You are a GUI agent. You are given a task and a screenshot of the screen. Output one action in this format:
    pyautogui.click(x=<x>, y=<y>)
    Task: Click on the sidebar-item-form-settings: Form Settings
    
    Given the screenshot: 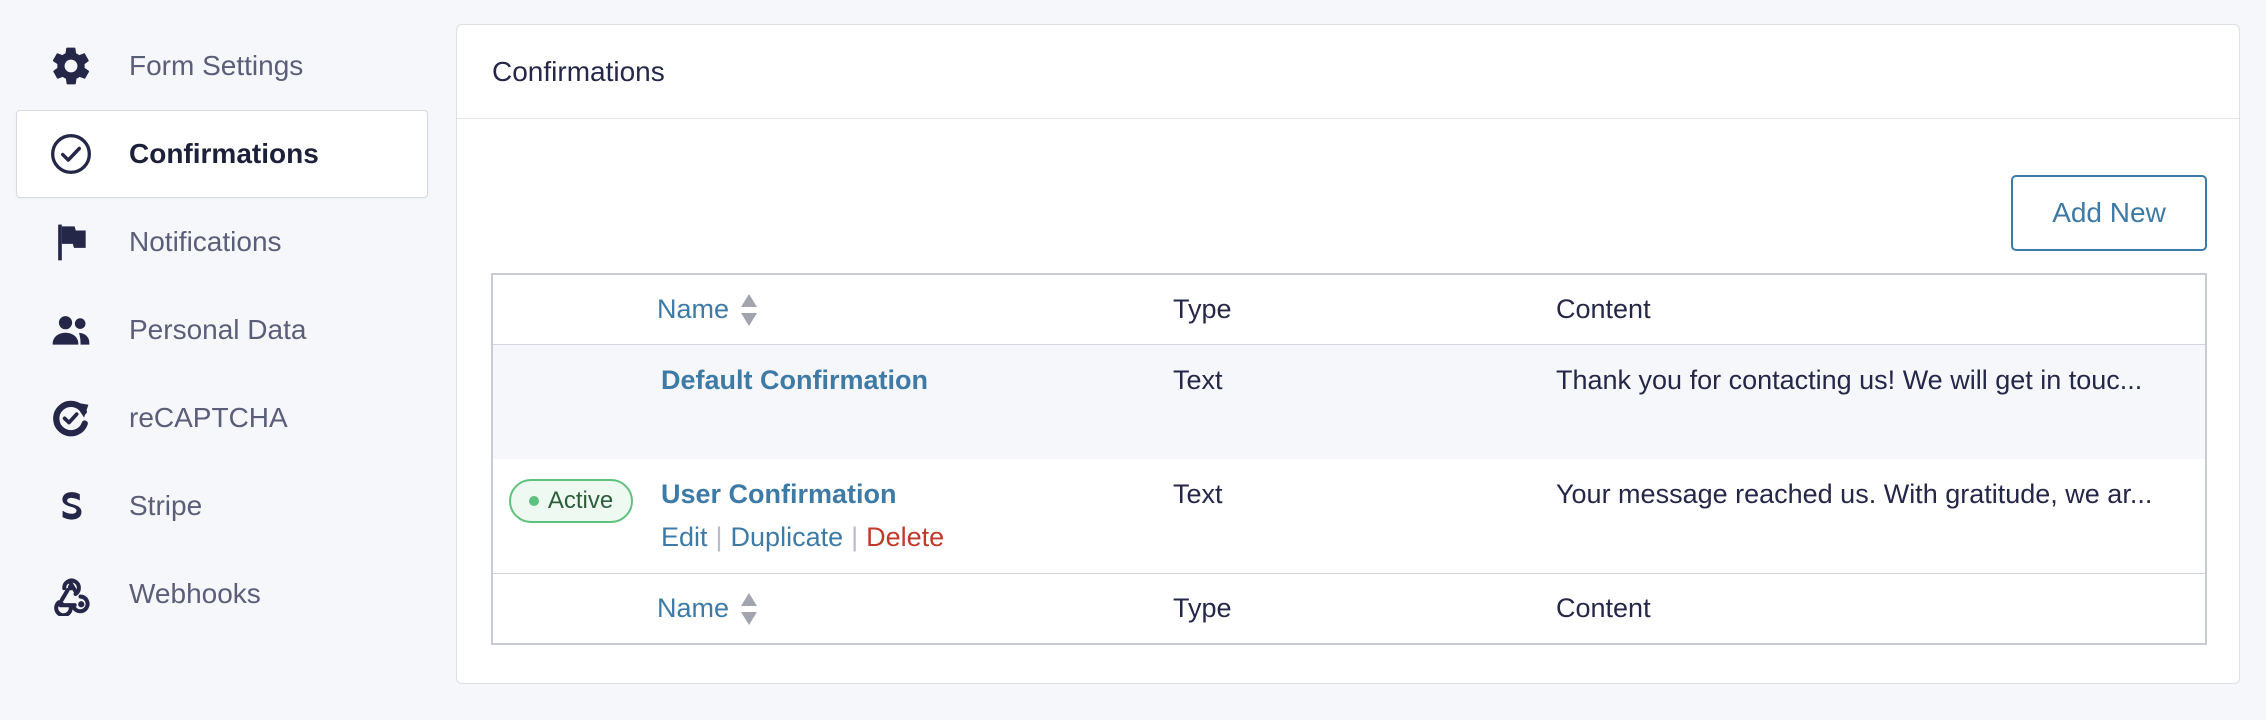 What is the action you would take?
    pyautogui.click(x=222, y=66)
    